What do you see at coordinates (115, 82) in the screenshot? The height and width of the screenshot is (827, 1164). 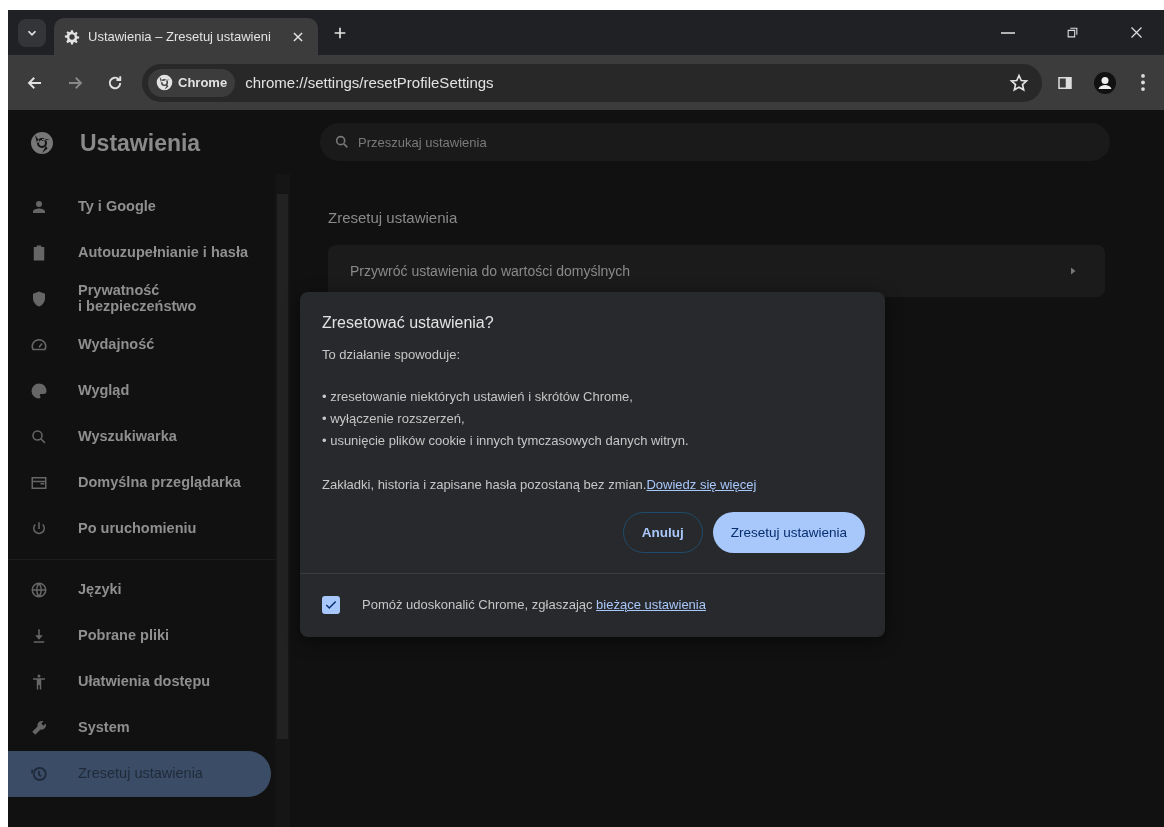 I see `reload-icon` at bounding box center [115, 82].